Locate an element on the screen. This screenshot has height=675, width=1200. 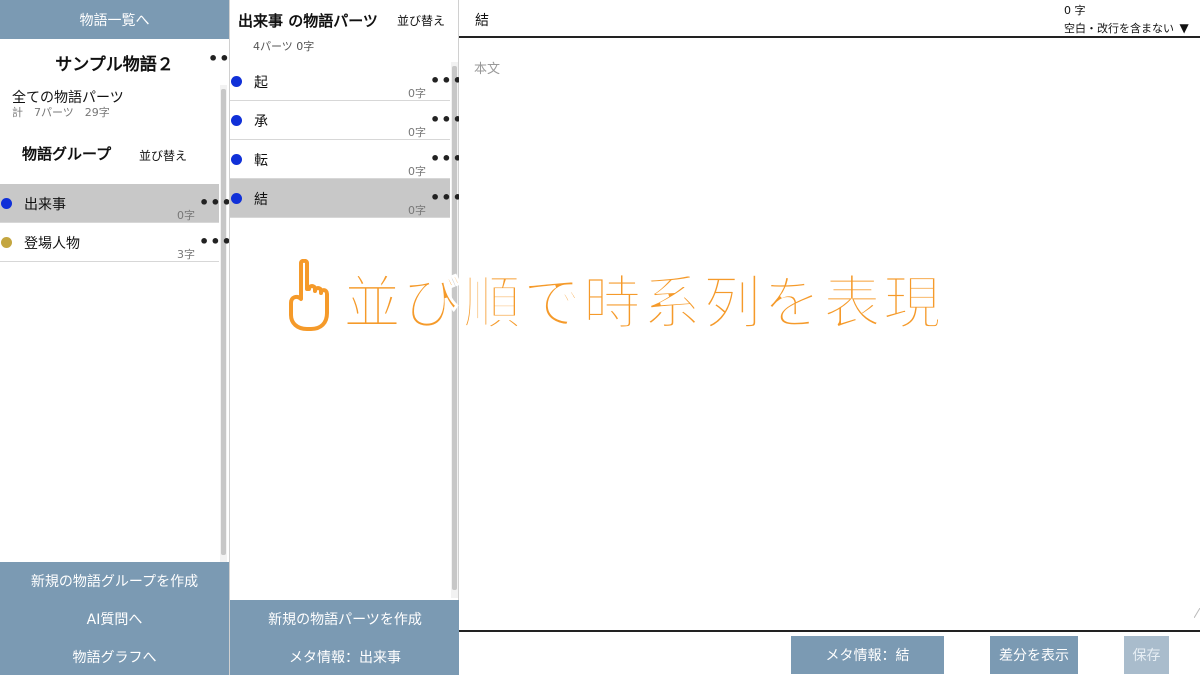
groups-heading: 物語グループ is located at coordinates (67, 154).